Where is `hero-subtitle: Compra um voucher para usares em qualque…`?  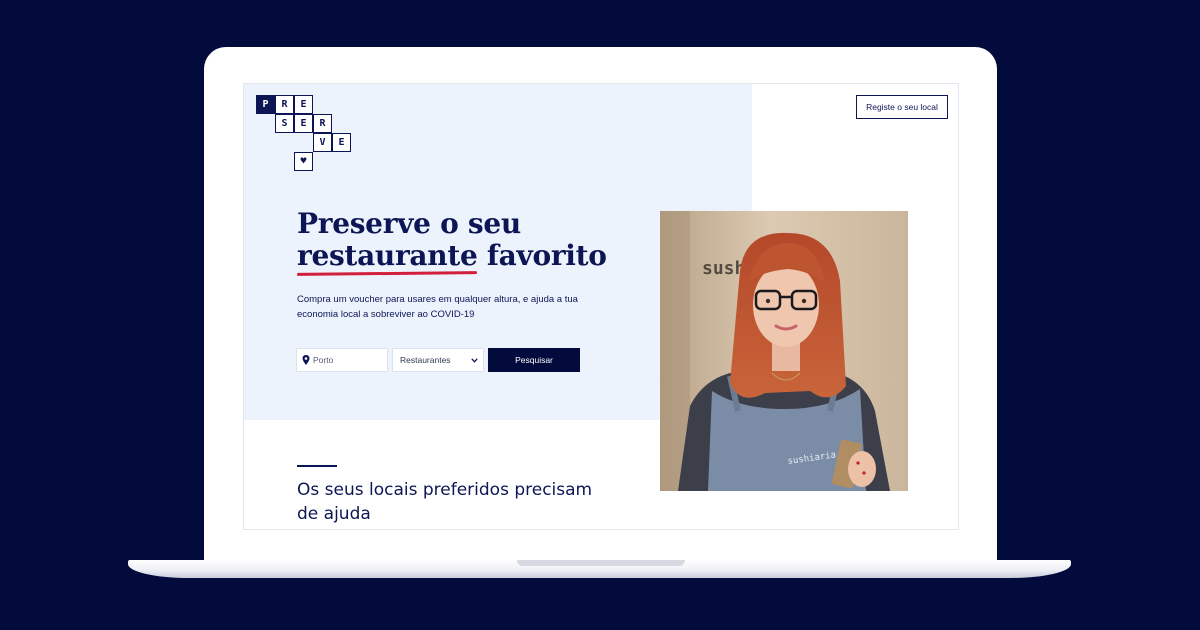
hero-subtitle: Compra um voucher para usares em qualque… is located at coordinates (437, 307).